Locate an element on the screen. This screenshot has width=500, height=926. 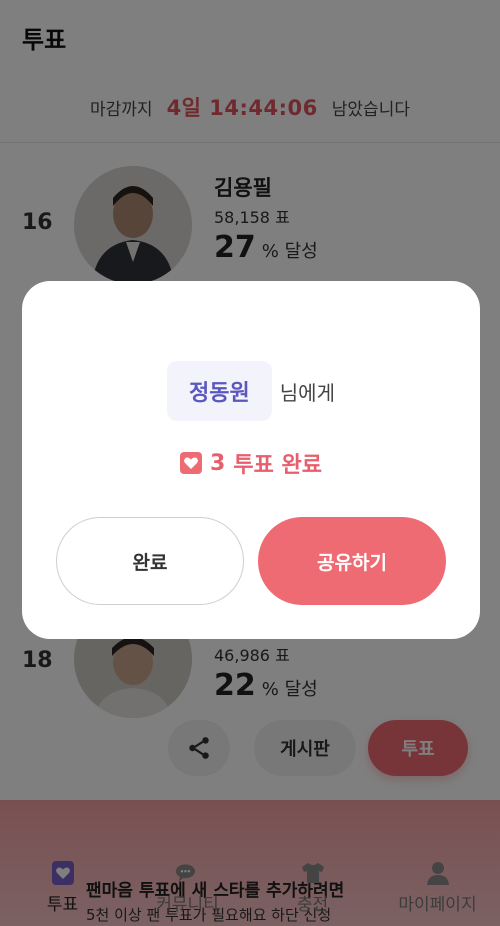
recipient-name: 정동원 is located at coordinates (219, 391).